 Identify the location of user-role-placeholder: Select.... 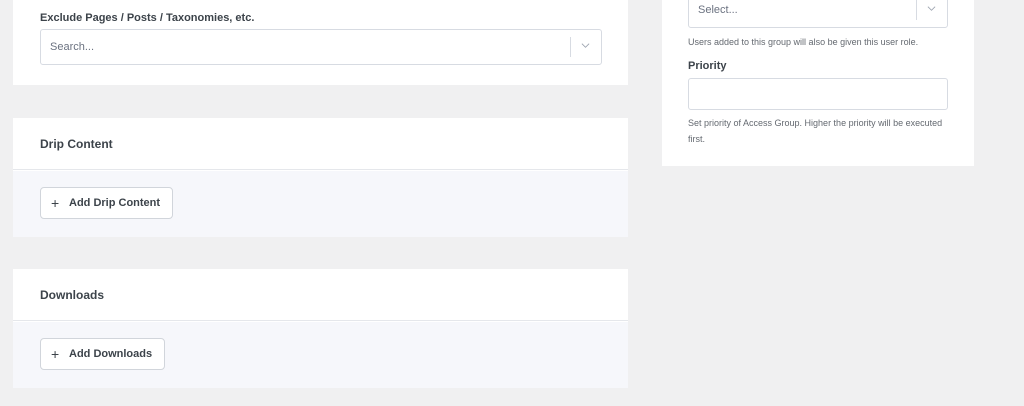
(718, 10).